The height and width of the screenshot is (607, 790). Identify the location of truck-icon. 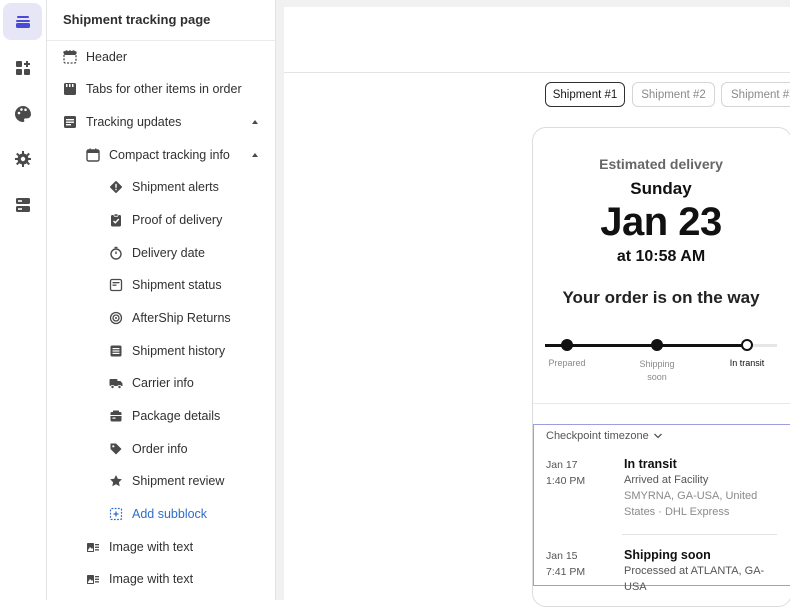
(116, 383).